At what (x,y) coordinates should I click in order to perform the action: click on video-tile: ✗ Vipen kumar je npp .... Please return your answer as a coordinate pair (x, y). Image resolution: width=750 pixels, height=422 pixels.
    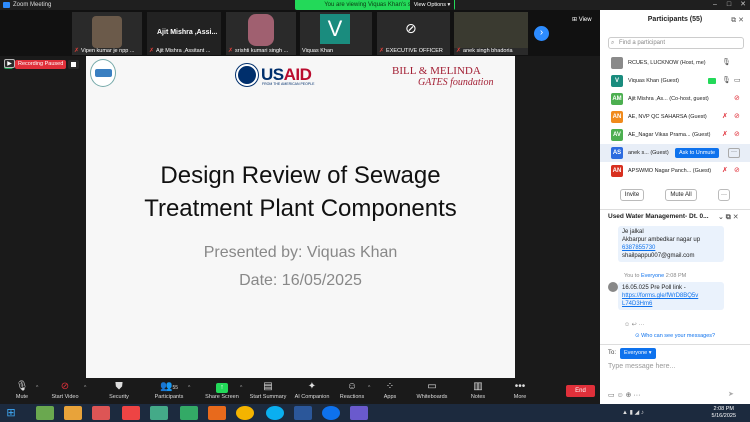
    Looking at the image, I should click on (107, 33).